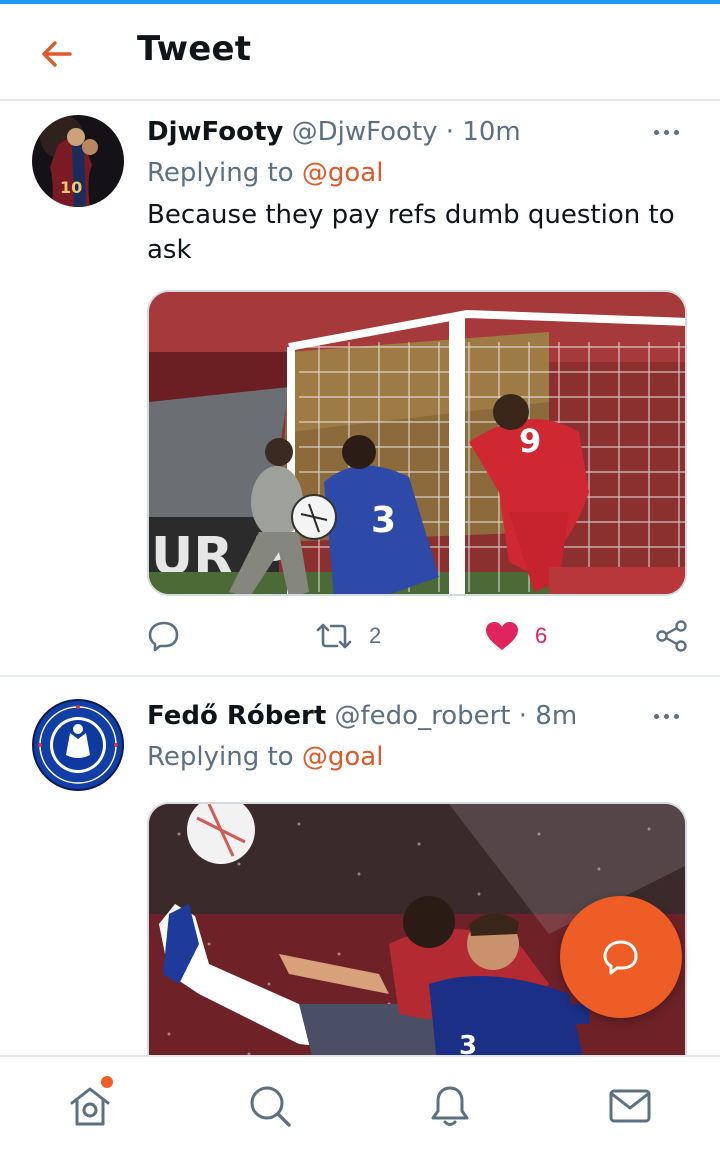 The width and height of the screenshot is (720, 1153). I want to click on nav-search, so click(270, 1106).